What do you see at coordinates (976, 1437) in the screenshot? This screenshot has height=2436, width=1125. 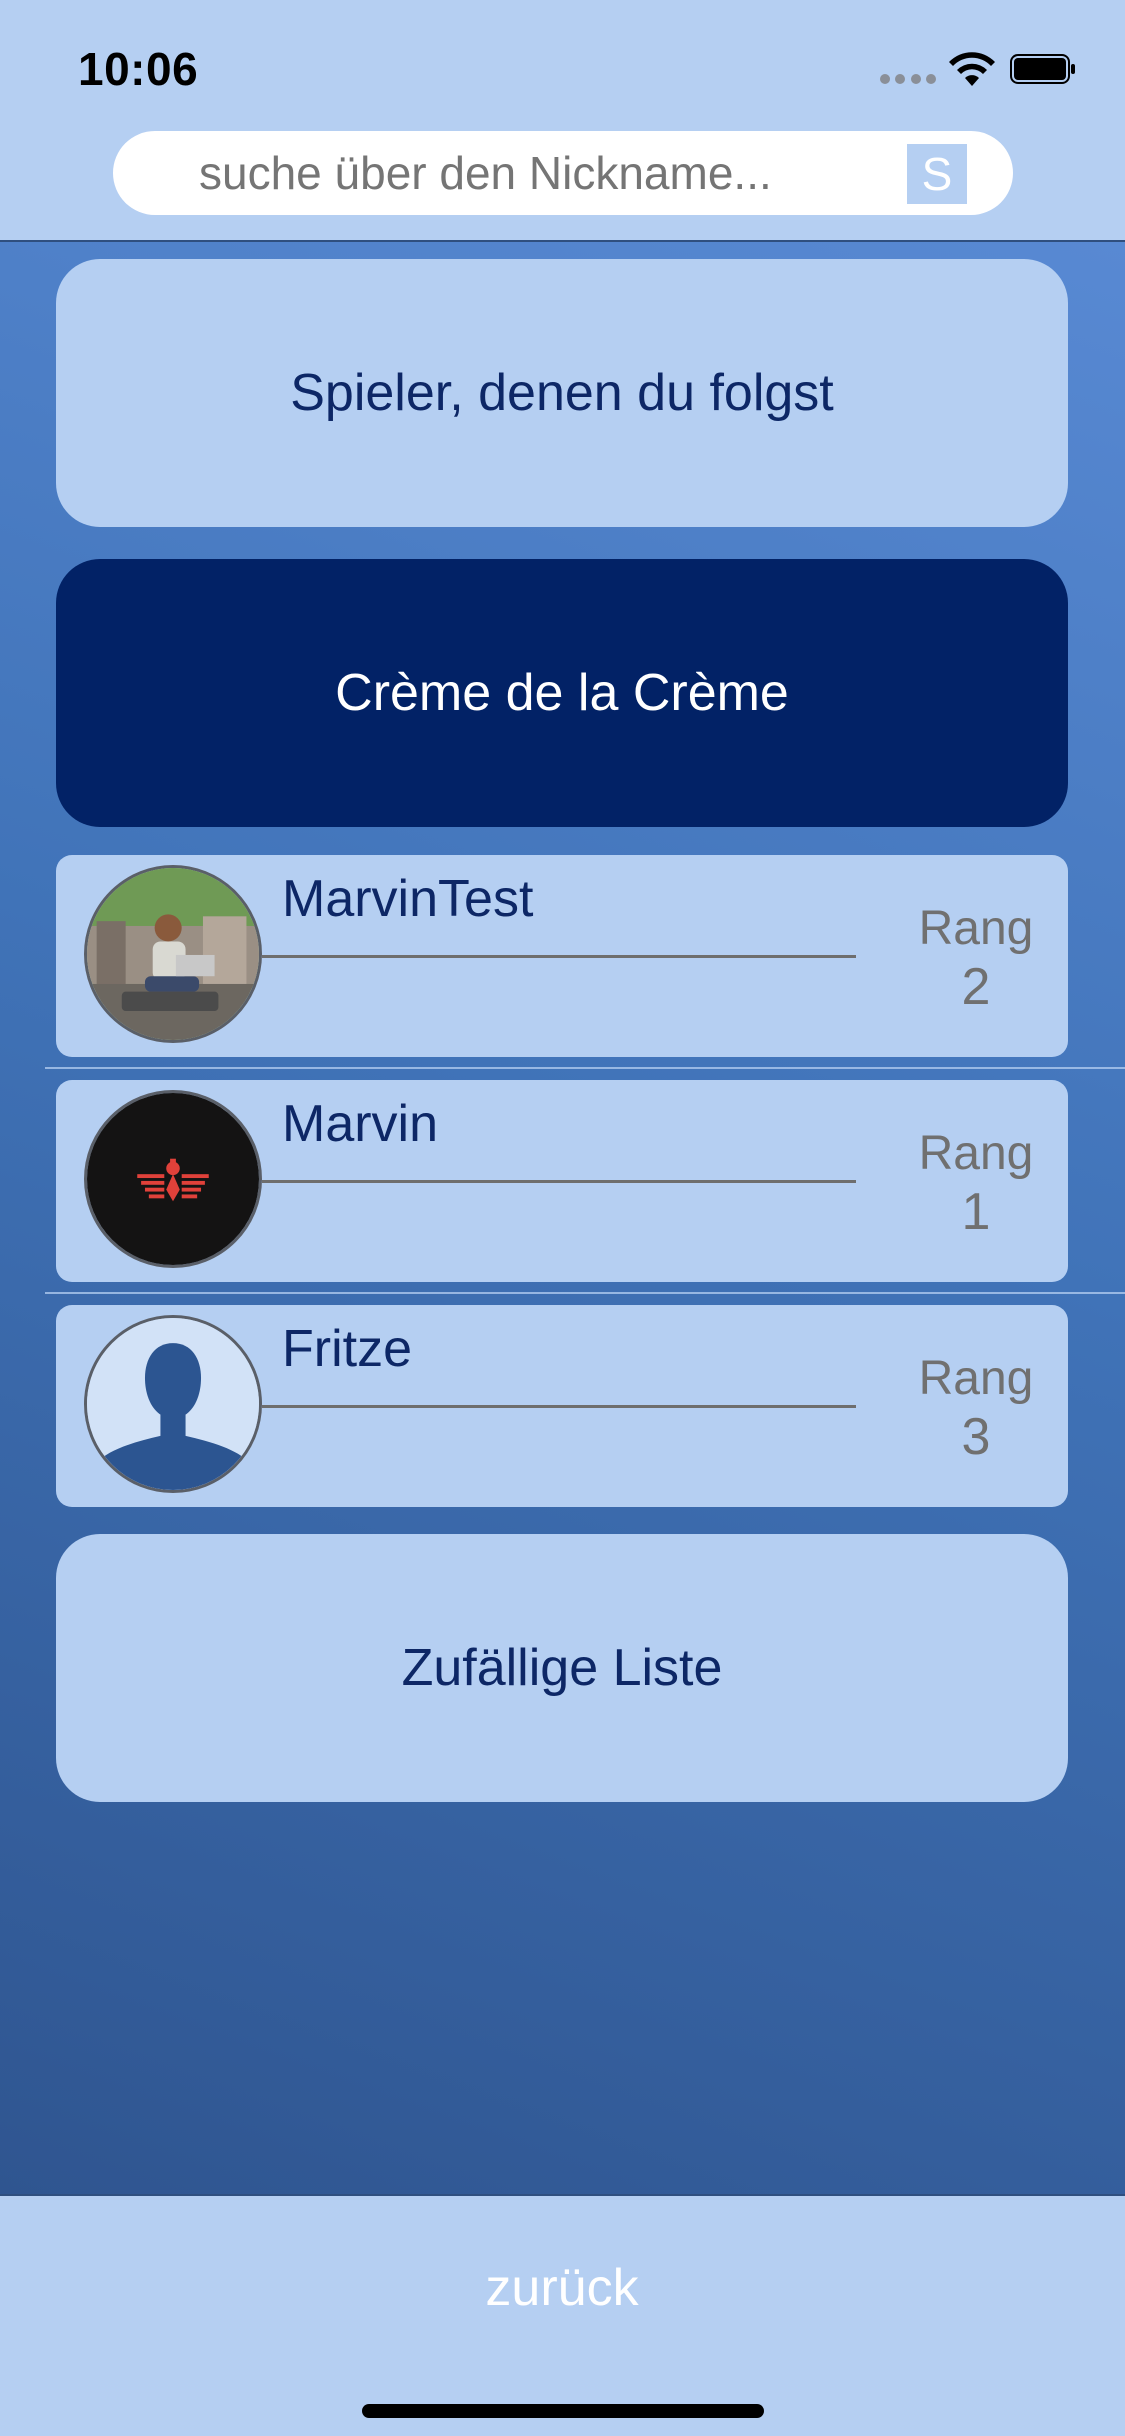 I see `rank-value: 3` at bounding box center [976, 1437].